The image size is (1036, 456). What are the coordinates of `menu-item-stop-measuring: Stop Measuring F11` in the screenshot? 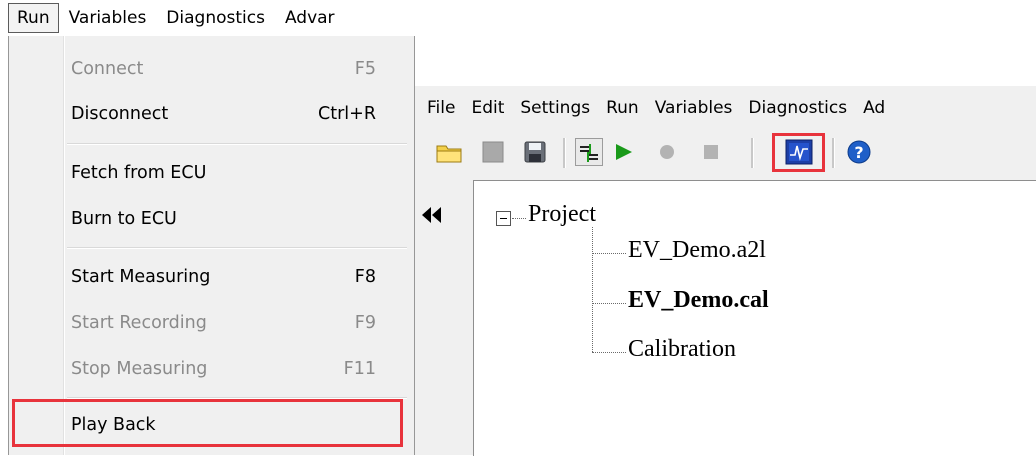 It's located at (210, 369).